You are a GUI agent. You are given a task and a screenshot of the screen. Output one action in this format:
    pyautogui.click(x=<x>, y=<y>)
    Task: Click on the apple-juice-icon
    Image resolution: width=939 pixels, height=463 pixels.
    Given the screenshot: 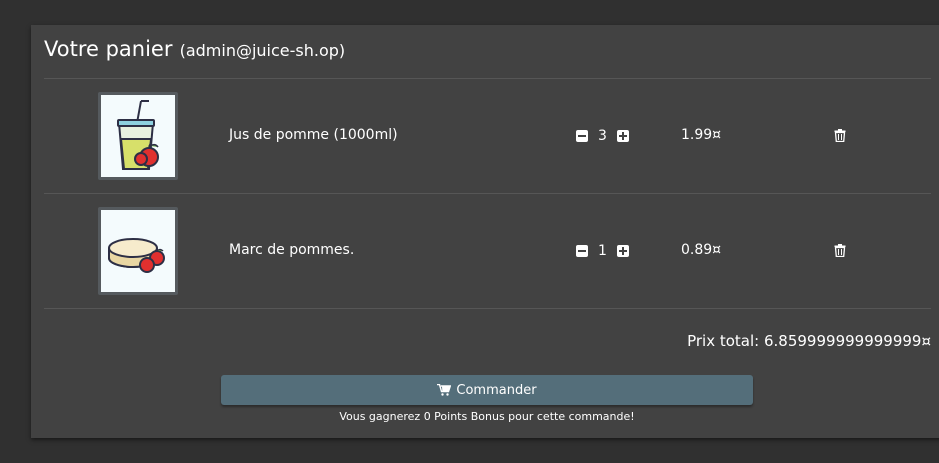 What is the action you would take?
    pyautogui.click(x=138, y=136)
    